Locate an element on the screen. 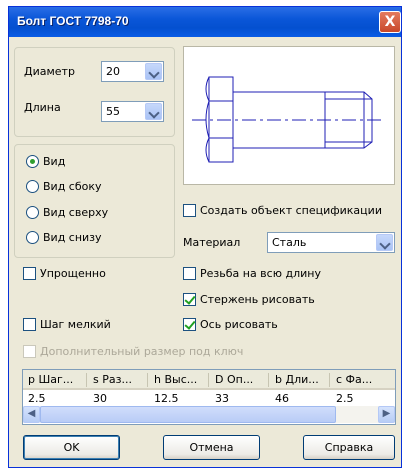  view-radio-main is located at coordinates (32, 161).